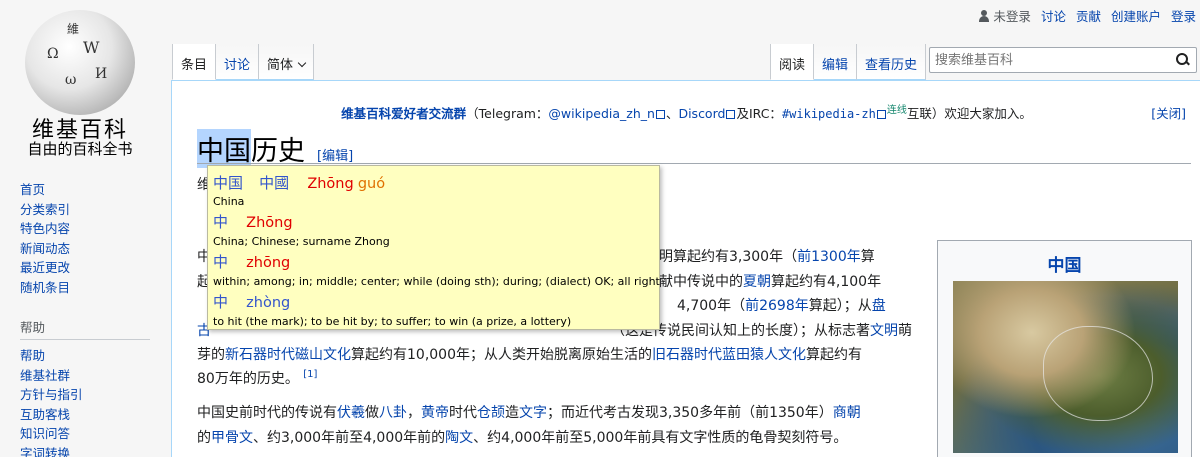 This screenshot has width=1200, height=457. I want to click on sidebar-item-news: 新闻动态, so click(95, 249).